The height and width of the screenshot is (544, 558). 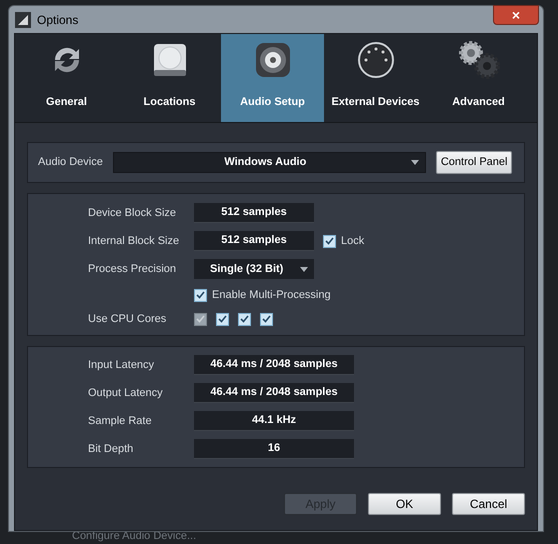 I want to click on dialog-button: Cancel, so click(x=488, y=504).